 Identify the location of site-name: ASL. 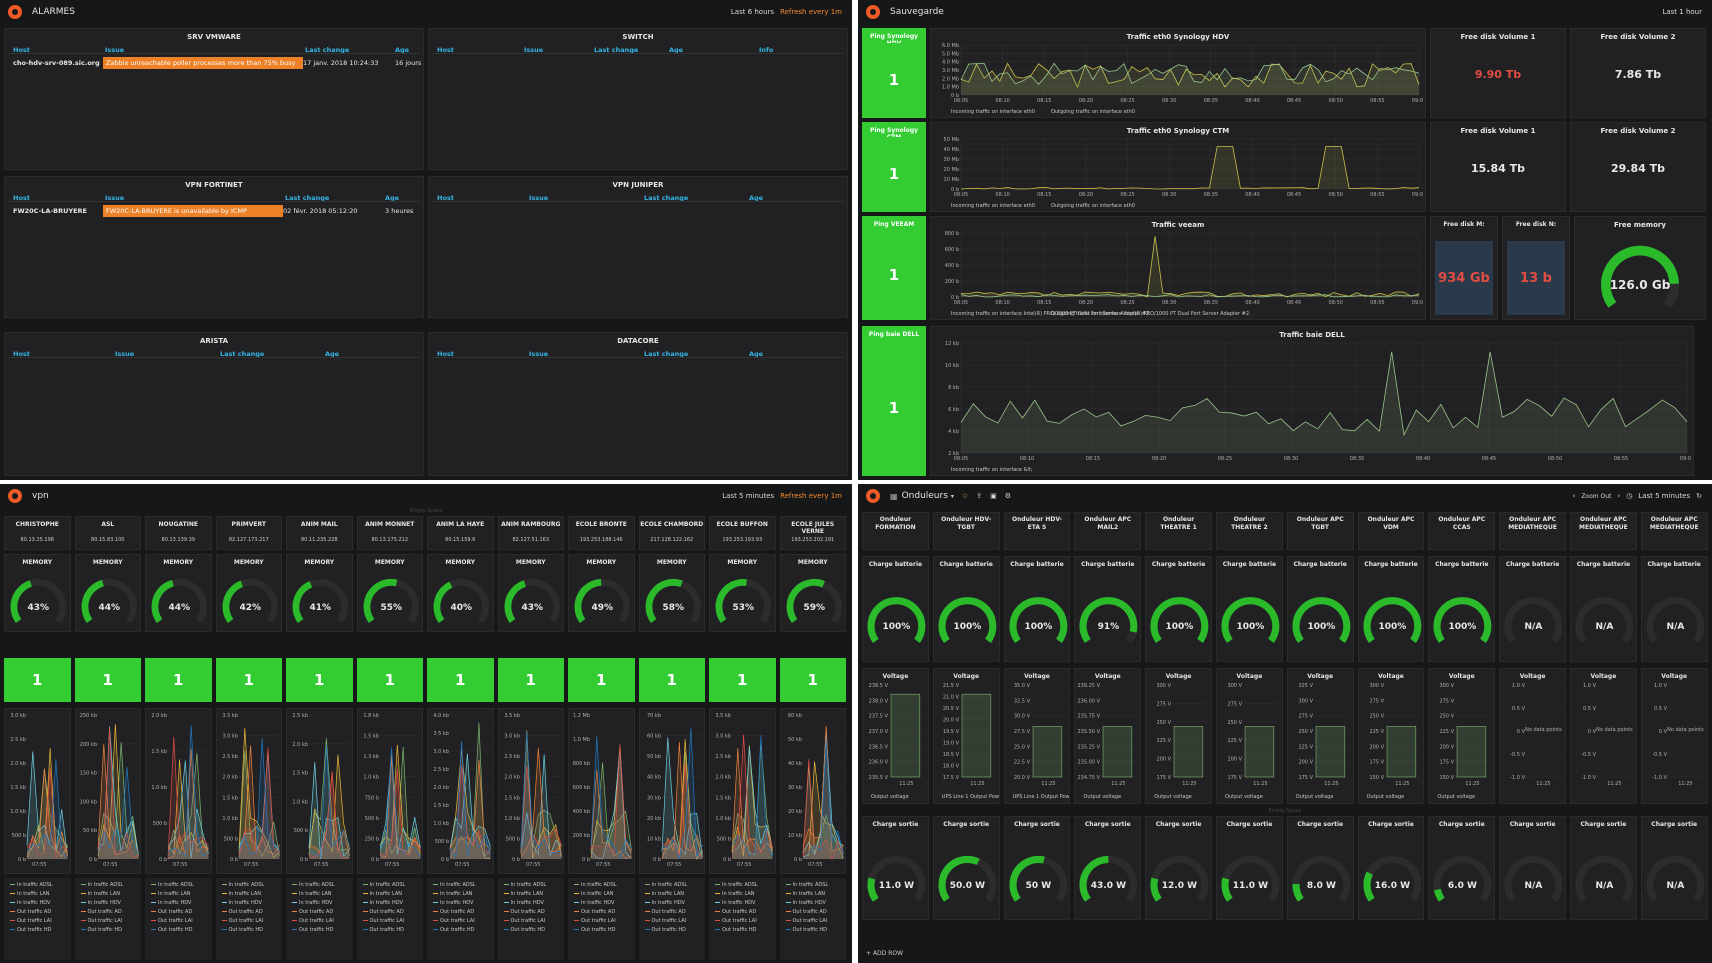
(108, 523).